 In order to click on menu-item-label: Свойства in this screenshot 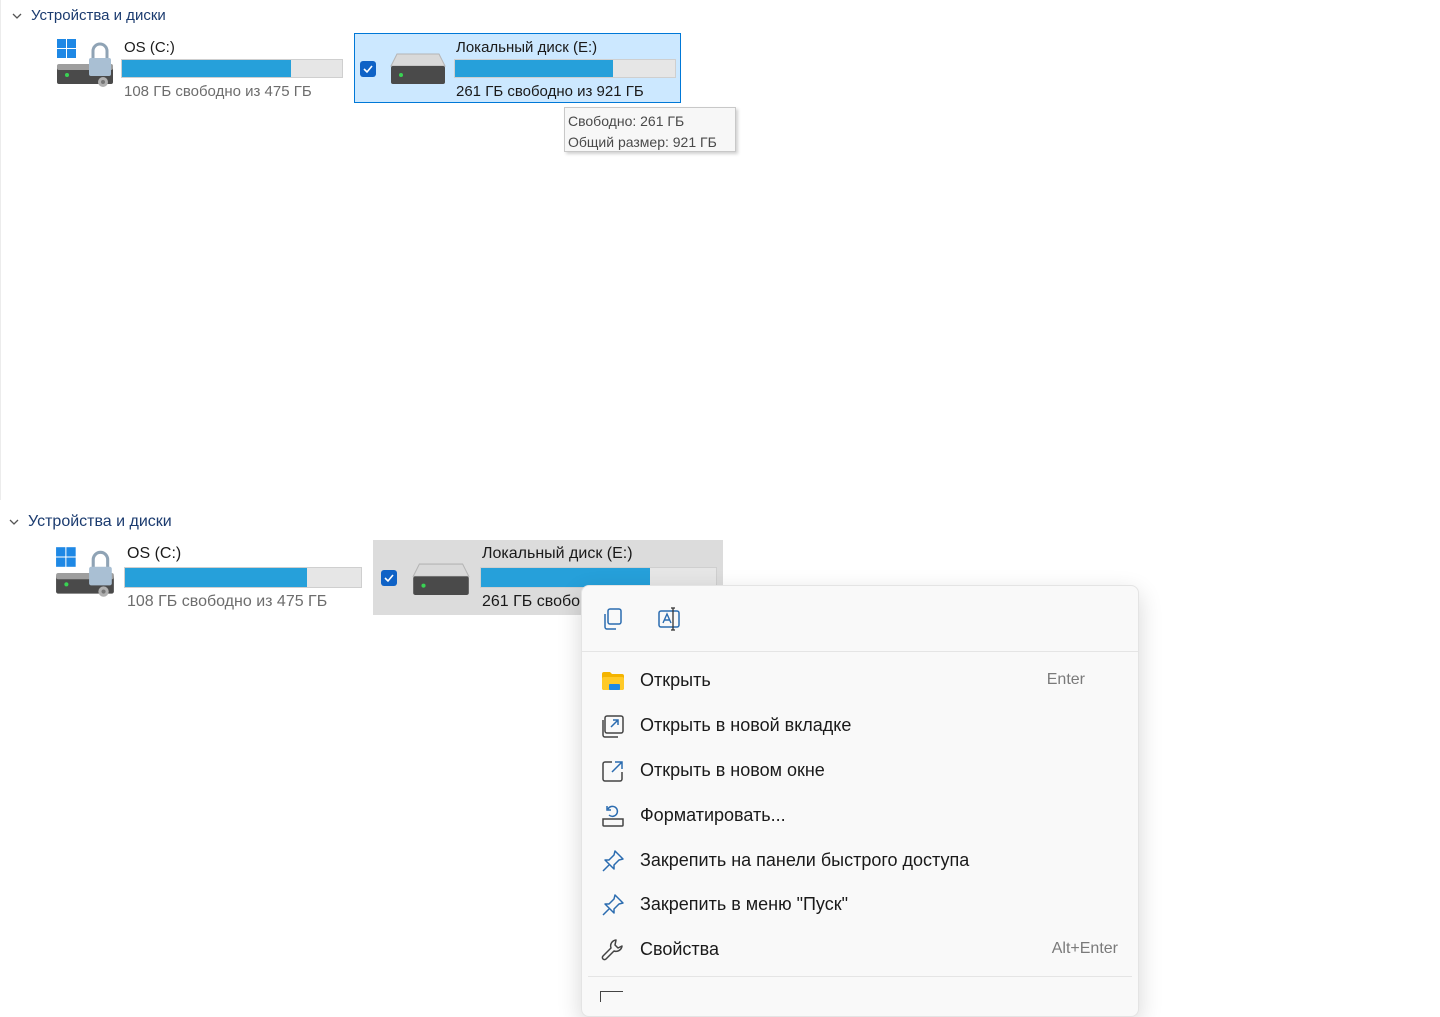, I will do `click(680, 948)`.